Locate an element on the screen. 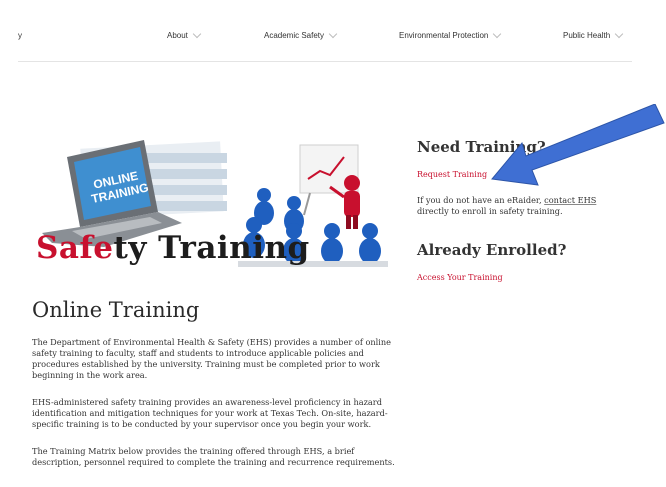 Image resolution: width=666 pixels, height=487 pixels. page-title: Online Training is located at coordinates (116, 310).